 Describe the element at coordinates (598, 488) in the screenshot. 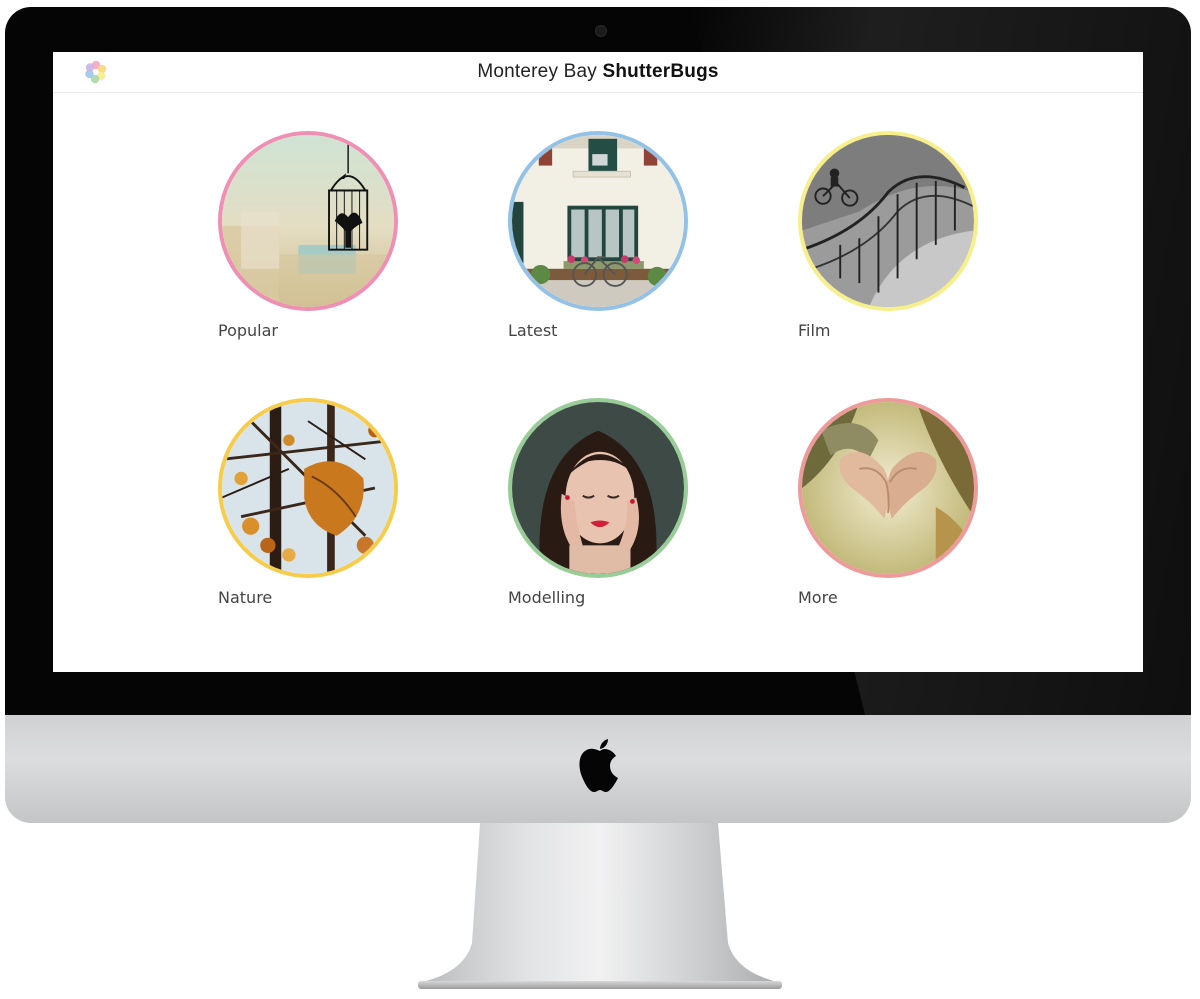

I see `model-portrait-photo-icon` at that location.